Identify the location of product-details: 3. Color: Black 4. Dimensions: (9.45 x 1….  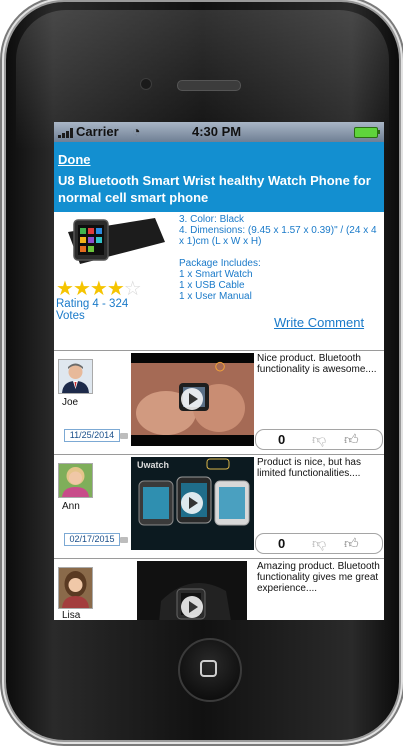
(279, 258).